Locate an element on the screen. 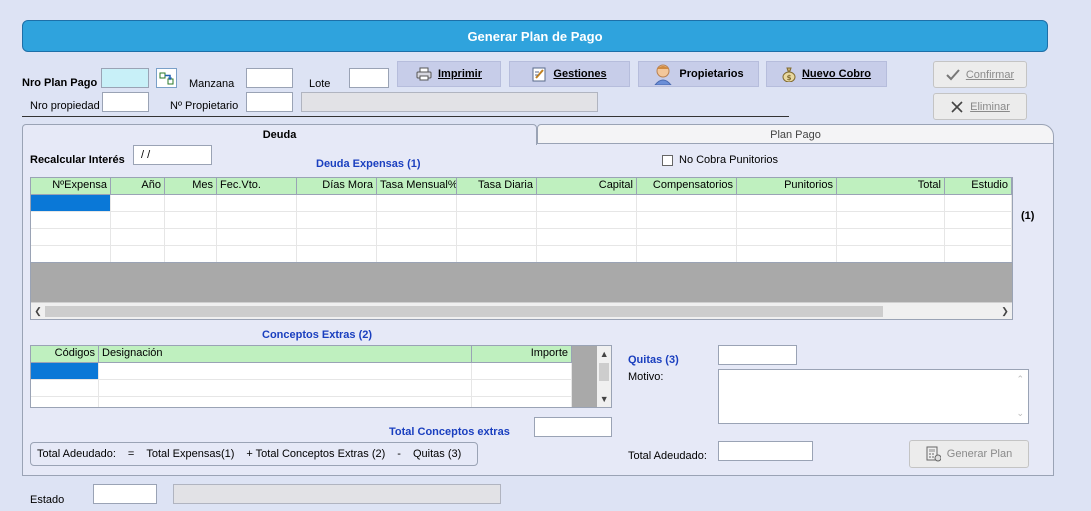 The height and width of the screenshot is (511, 1091). estado-code-field is located at coordinates (125, 494).